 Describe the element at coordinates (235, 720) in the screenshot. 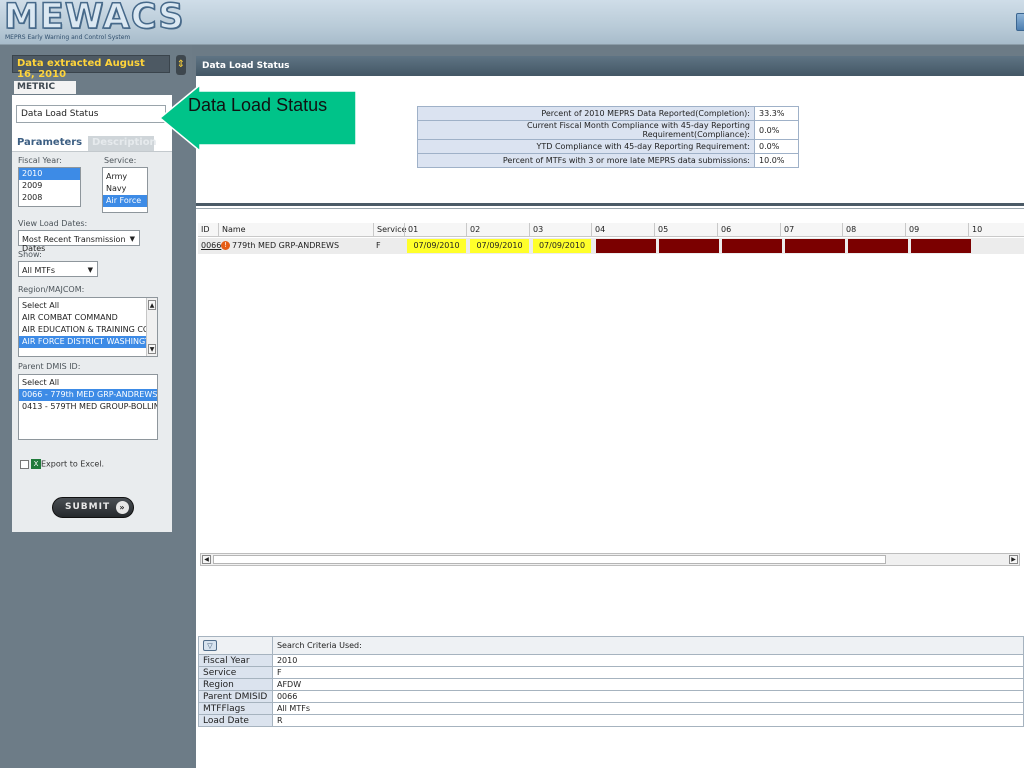

I see `criteria-key: Load Date` at that location.